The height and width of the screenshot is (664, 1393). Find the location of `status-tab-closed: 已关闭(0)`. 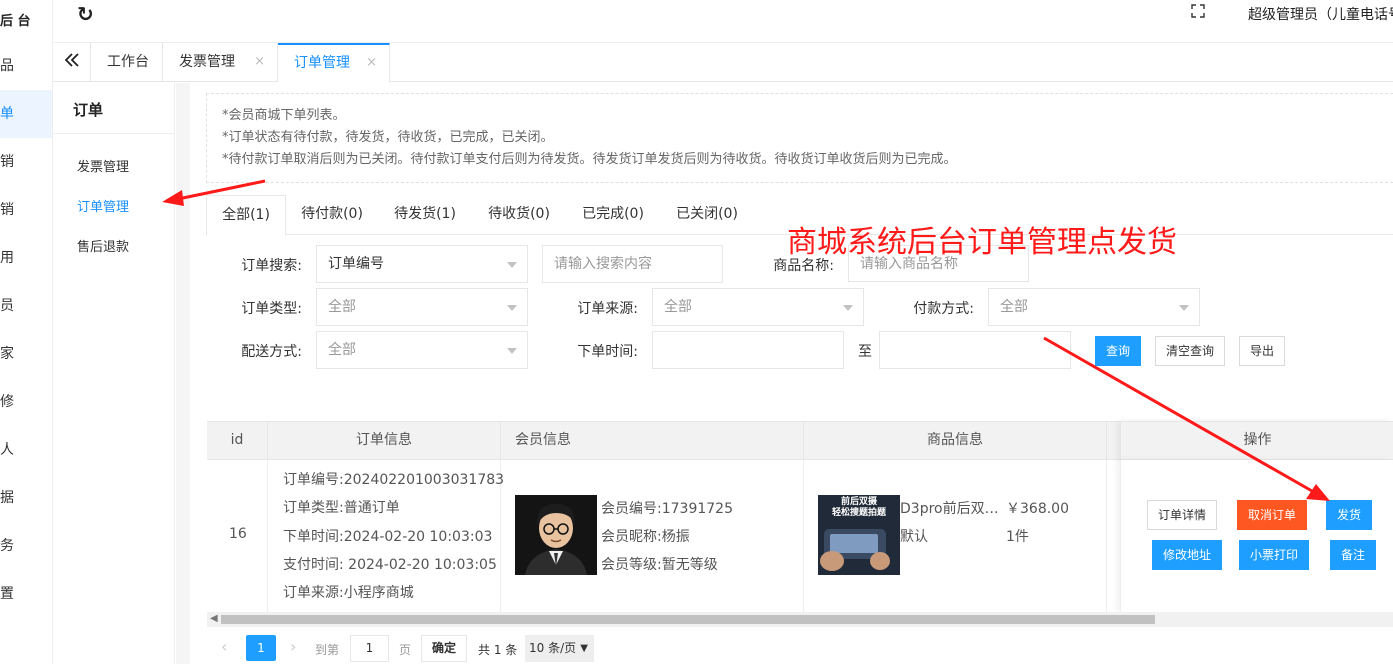

status-tab-closed: 已关闭(0) is located at coordinates (707, 215).